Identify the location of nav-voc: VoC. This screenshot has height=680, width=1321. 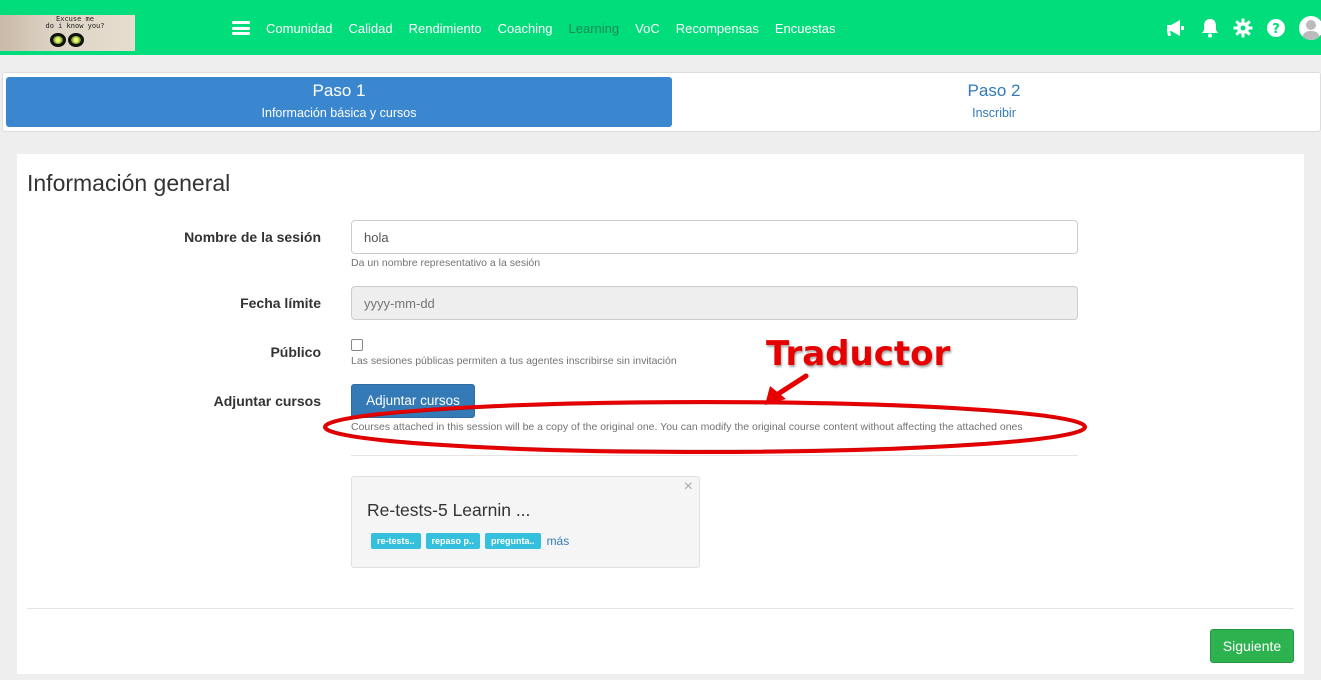
(647, 28).